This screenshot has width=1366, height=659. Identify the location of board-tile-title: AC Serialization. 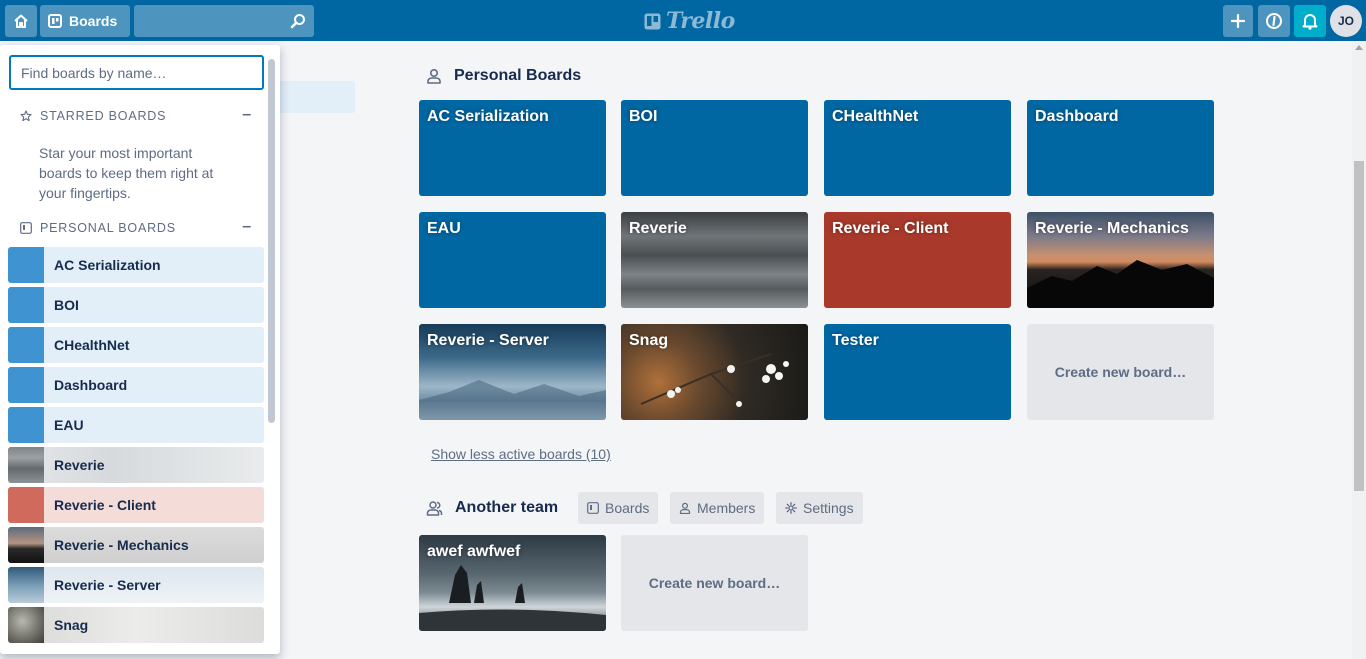
(488, 116).